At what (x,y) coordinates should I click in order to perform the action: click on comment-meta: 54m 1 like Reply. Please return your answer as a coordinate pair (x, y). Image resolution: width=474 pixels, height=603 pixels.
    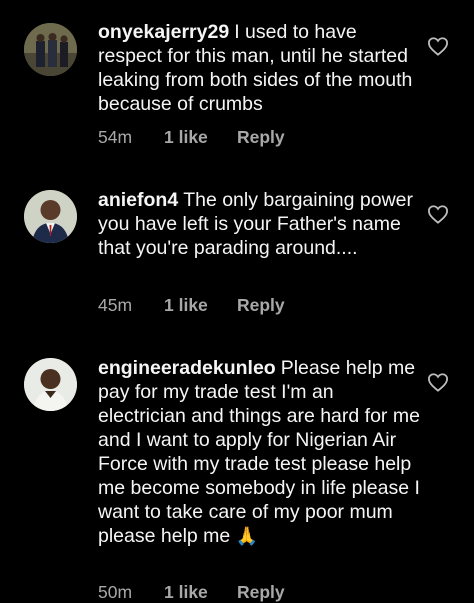
    Looking at the image, I should click on (191, 137).